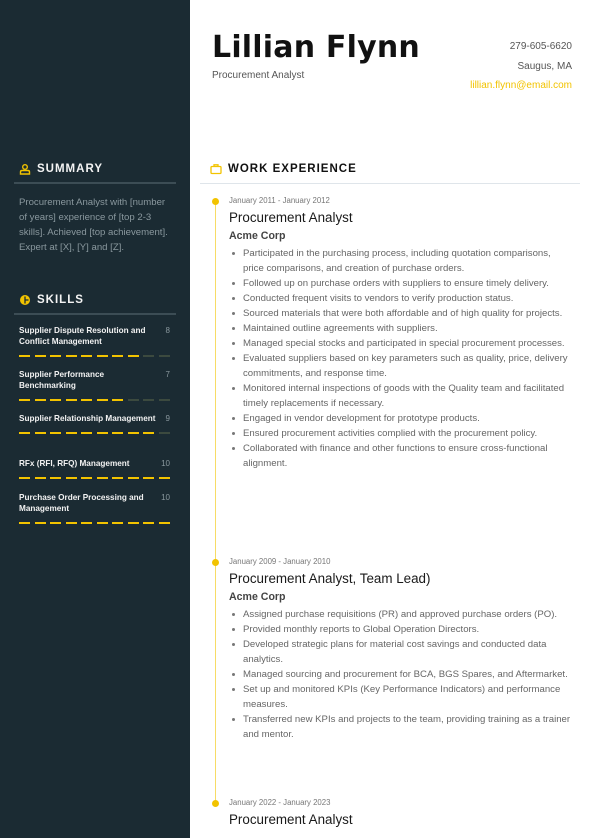  What do you see at coordinates (81, 503) in the screenshot?
I see `skill-label: Purchase Order Processing and Management` at bounding box center [81, 503].